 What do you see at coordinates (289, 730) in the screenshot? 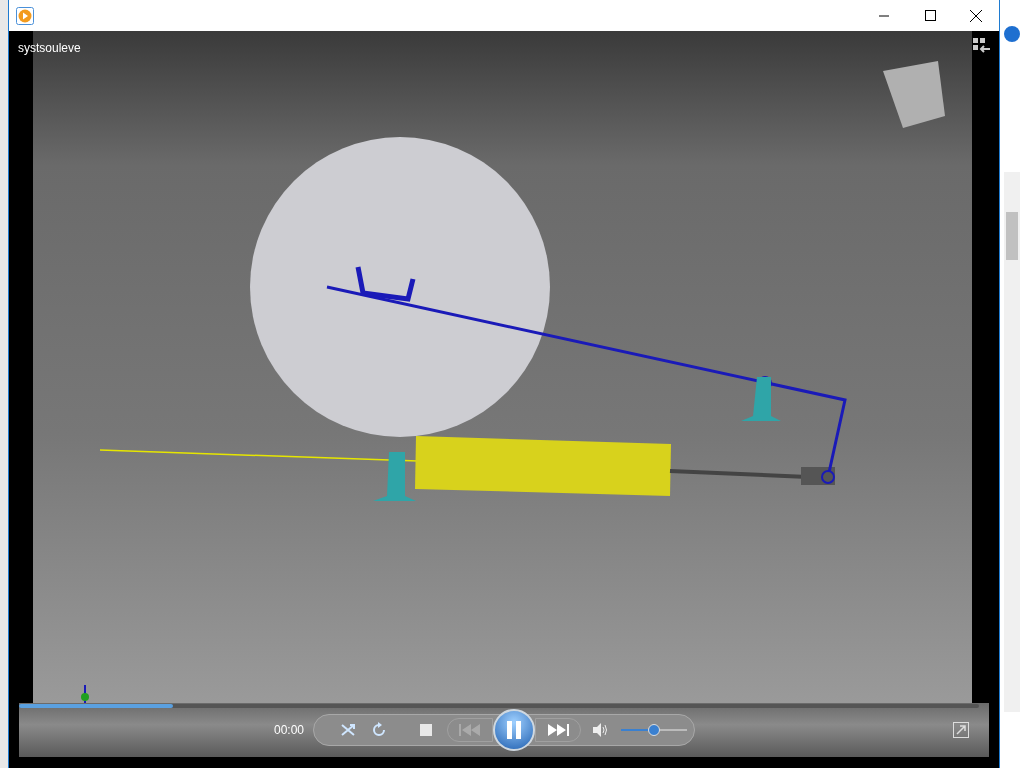
I see `time-display: 00:00` at bounding box center [289, 730].